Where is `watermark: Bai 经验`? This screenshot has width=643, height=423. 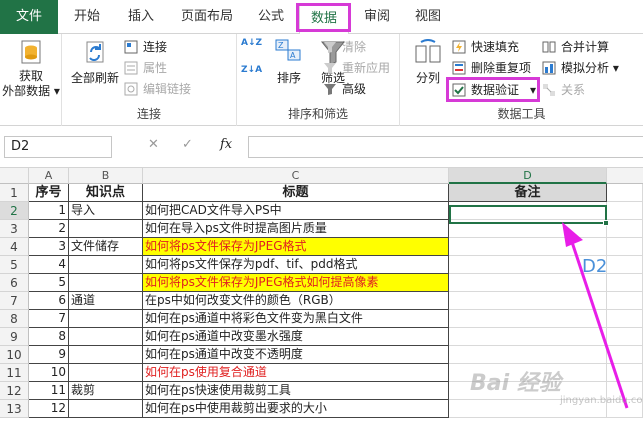 watermark: Bai 经验 is located at coordinates (515, 383).